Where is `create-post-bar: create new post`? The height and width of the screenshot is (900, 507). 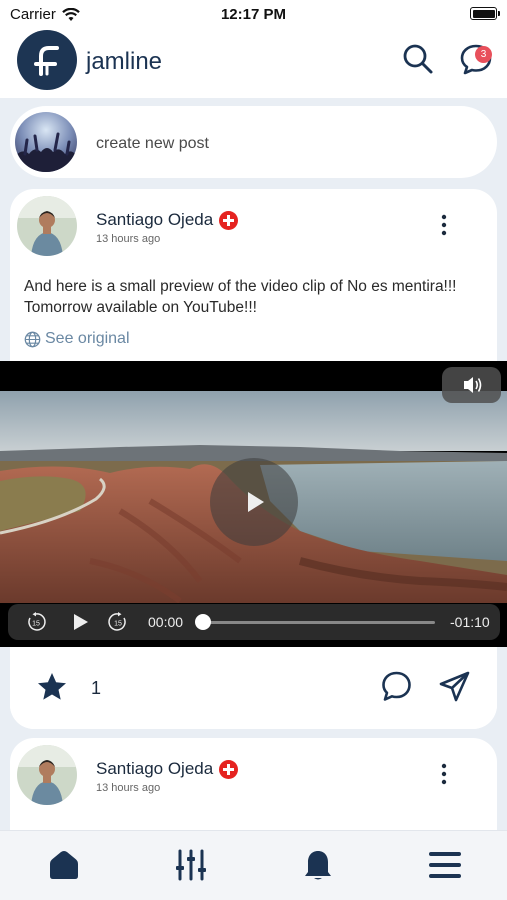
create-post-bar: create new post is located at coordinates (253, 142).